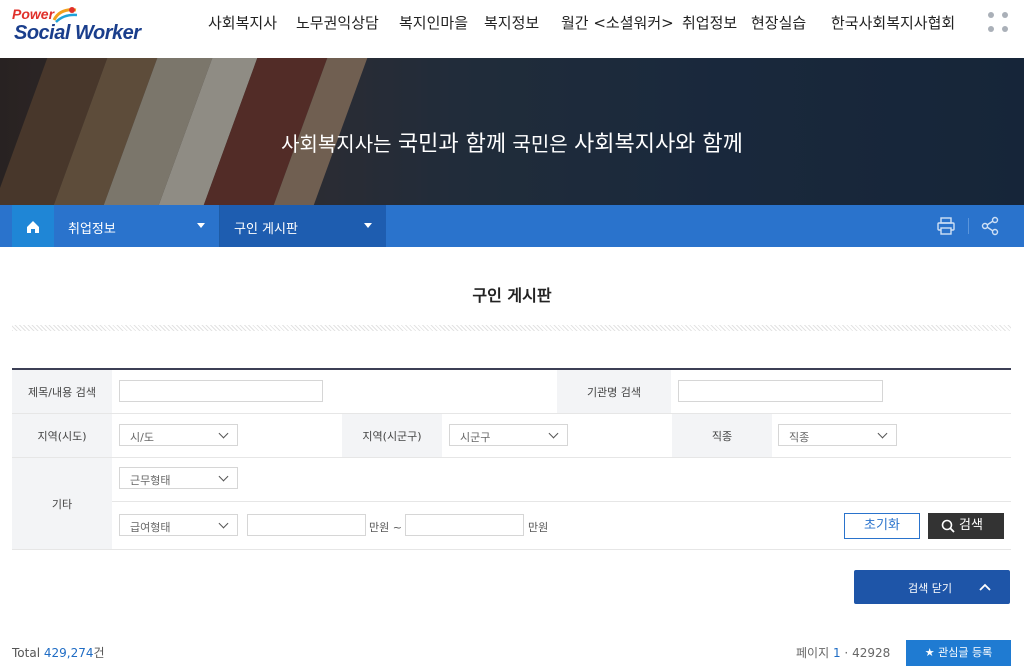 Image resolution: width=1024 pixels, height=670 pixels. I want to click on add-favorite-label: 관심글 등록, so click(965, 652).